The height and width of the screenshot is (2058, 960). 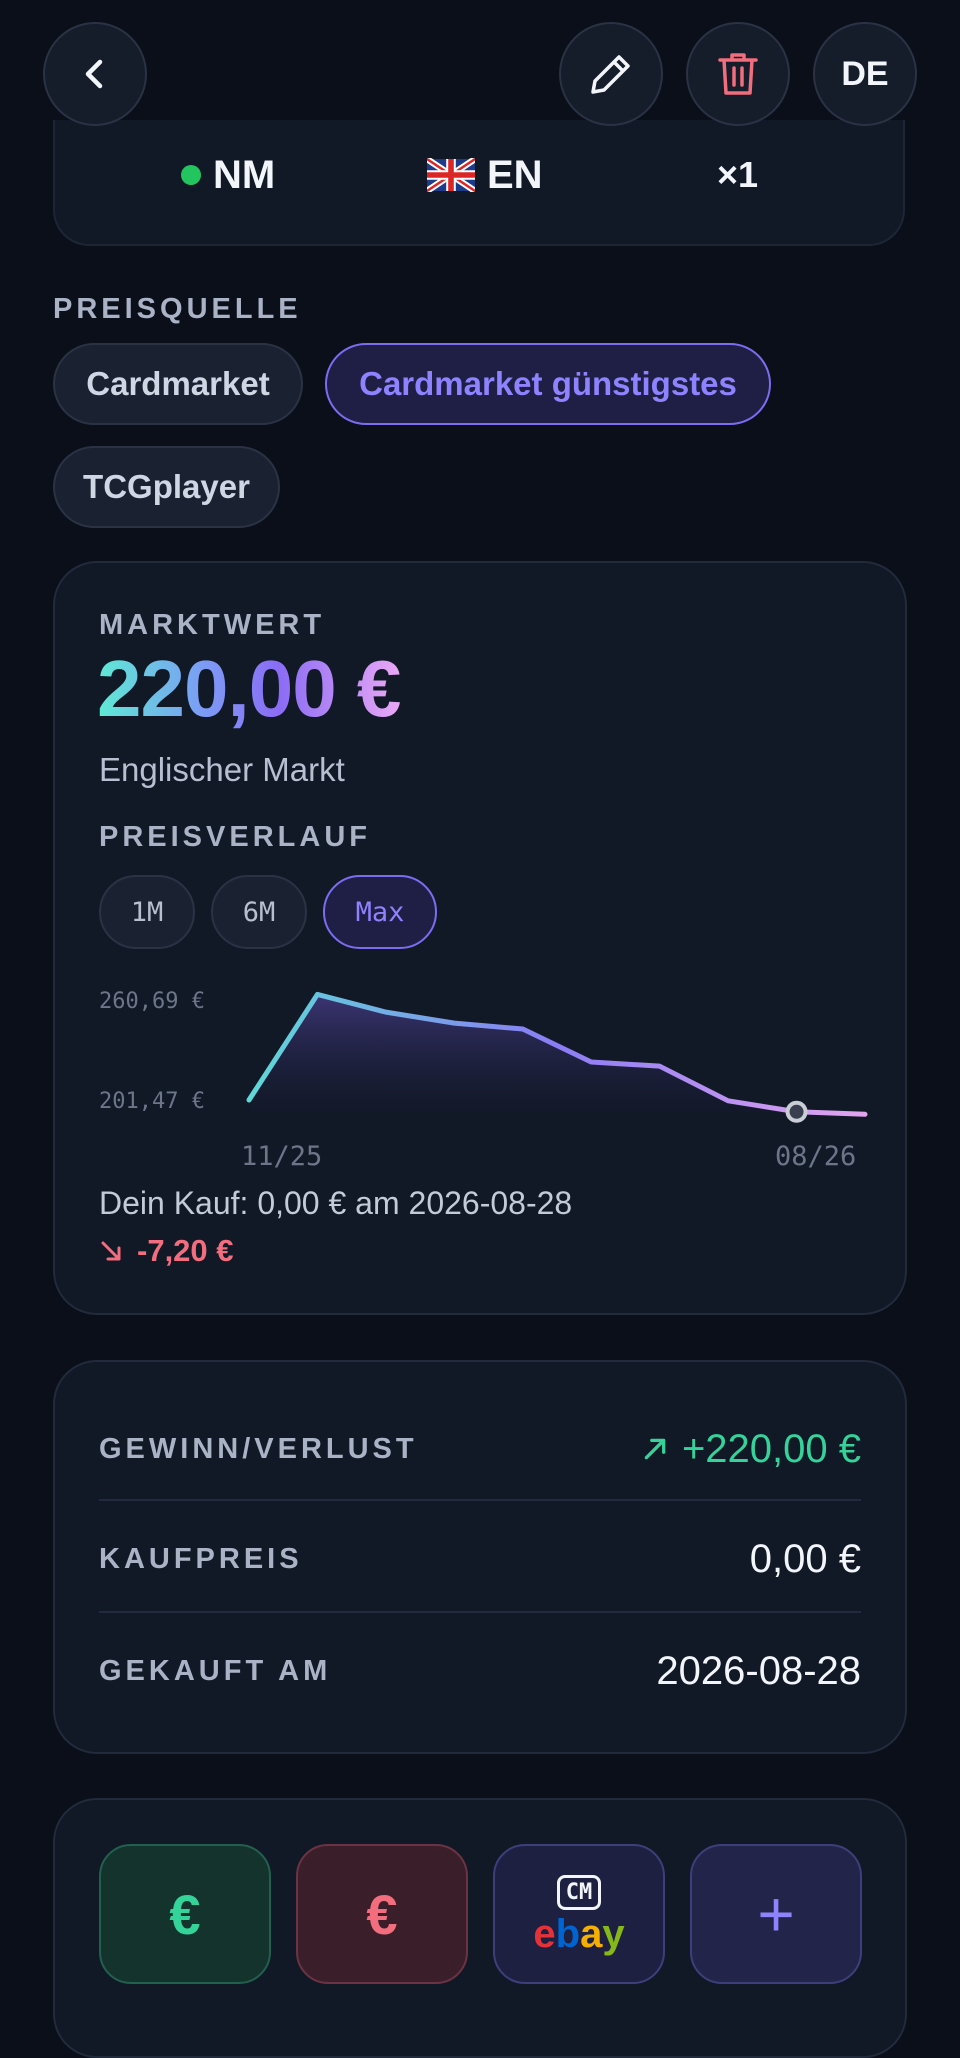 I want to click on top-navigation: DE, so click(x=480, y=75).